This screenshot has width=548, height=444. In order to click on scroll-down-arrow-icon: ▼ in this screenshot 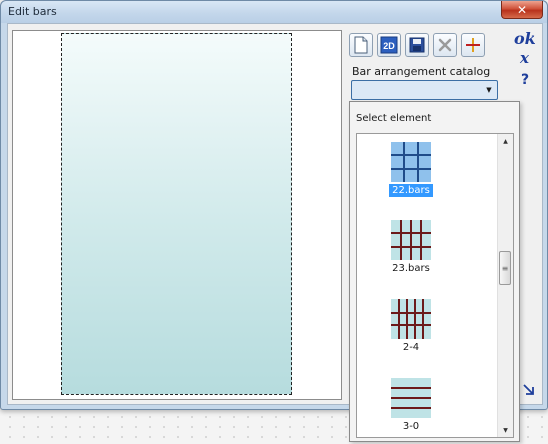, I will do `click(505, 430)`.